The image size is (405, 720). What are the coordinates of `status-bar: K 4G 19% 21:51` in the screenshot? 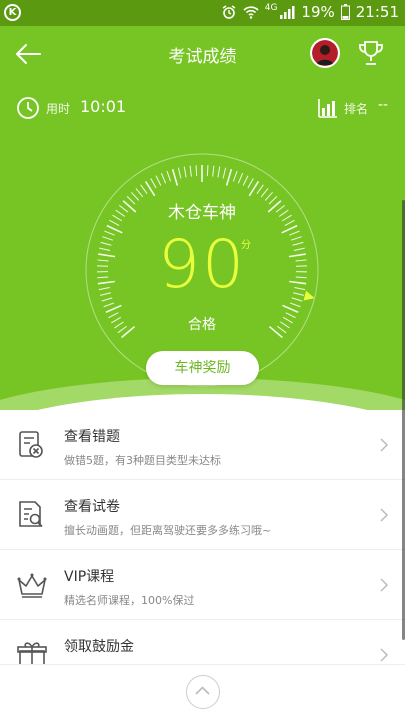 It's located at (202, 13).